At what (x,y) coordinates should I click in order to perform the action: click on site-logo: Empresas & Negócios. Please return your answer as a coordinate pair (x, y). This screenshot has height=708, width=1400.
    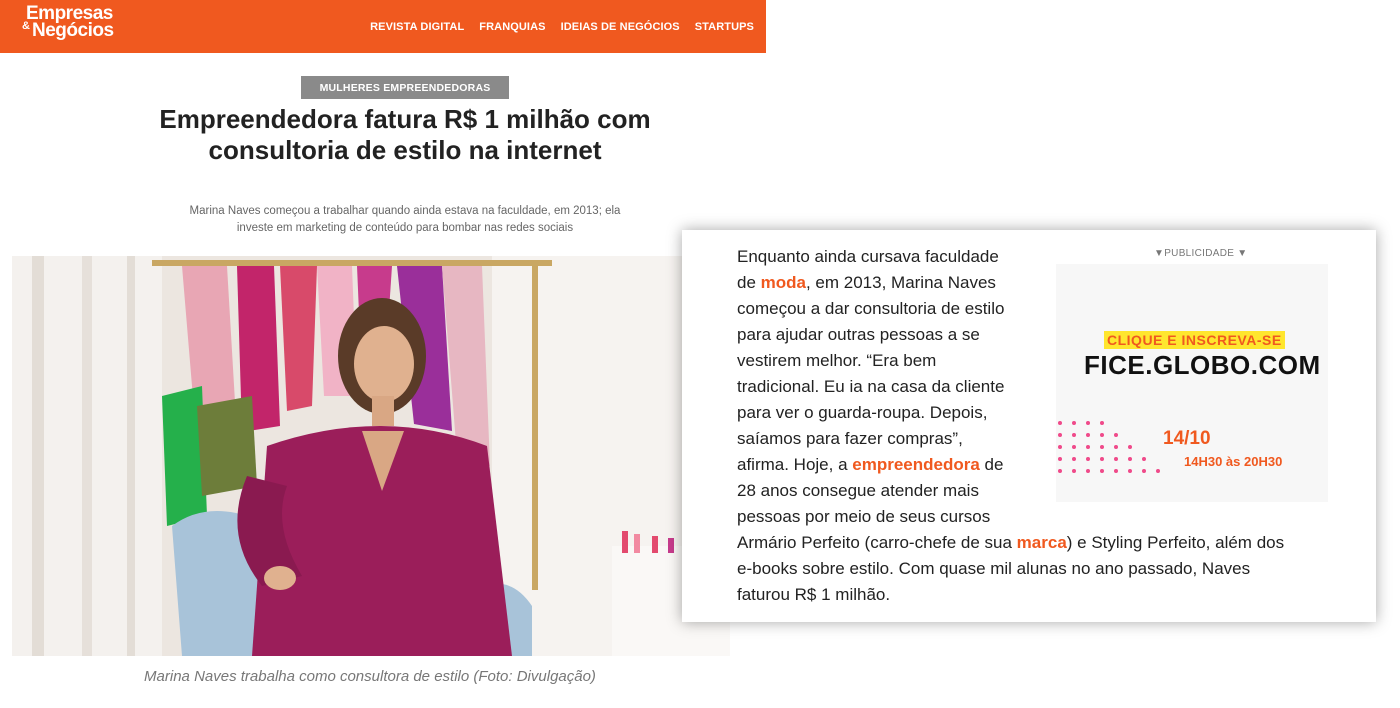
    Looking at the image, I should click on (69, 25).